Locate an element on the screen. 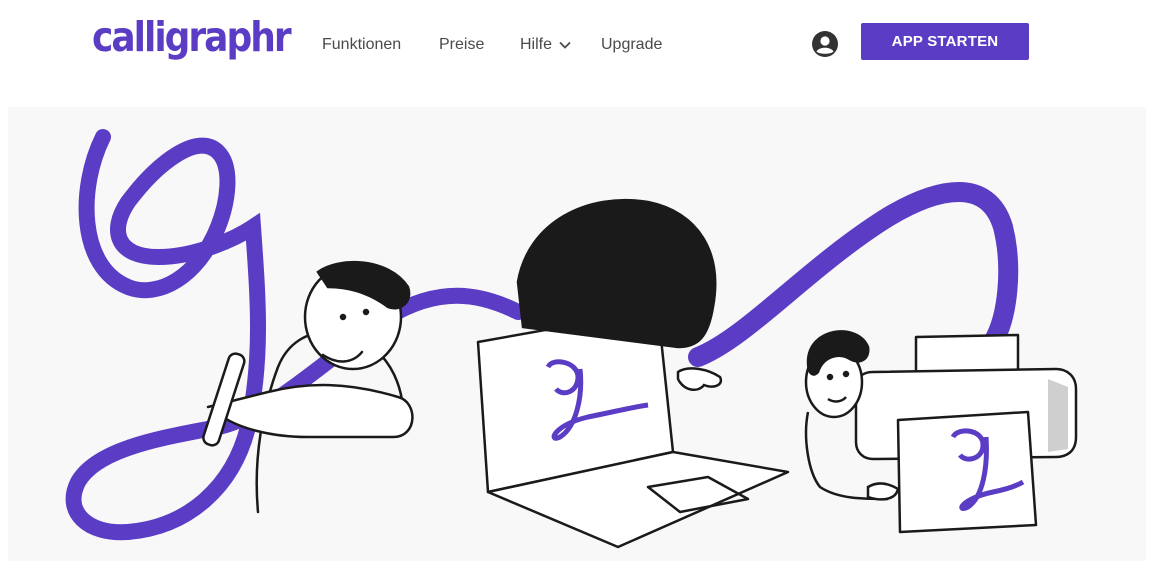 This screenshot has height=561, width=1153. nav-upgrade: Upgrade is located at coordinates (631, 45).